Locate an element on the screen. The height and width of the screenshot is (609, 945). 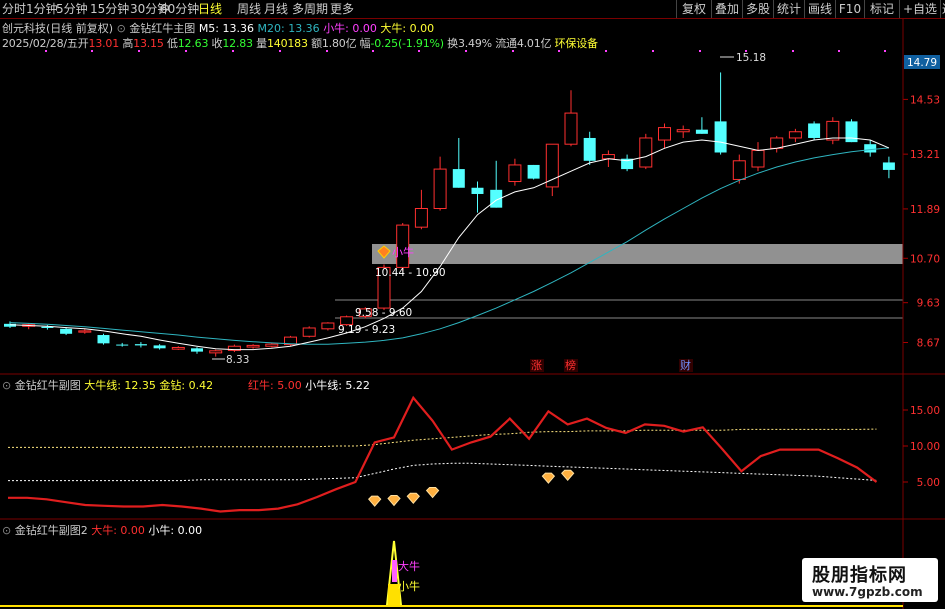
xiaoniuxian-value: 小牛线: 5.22 is located at coordinates (337, 385).